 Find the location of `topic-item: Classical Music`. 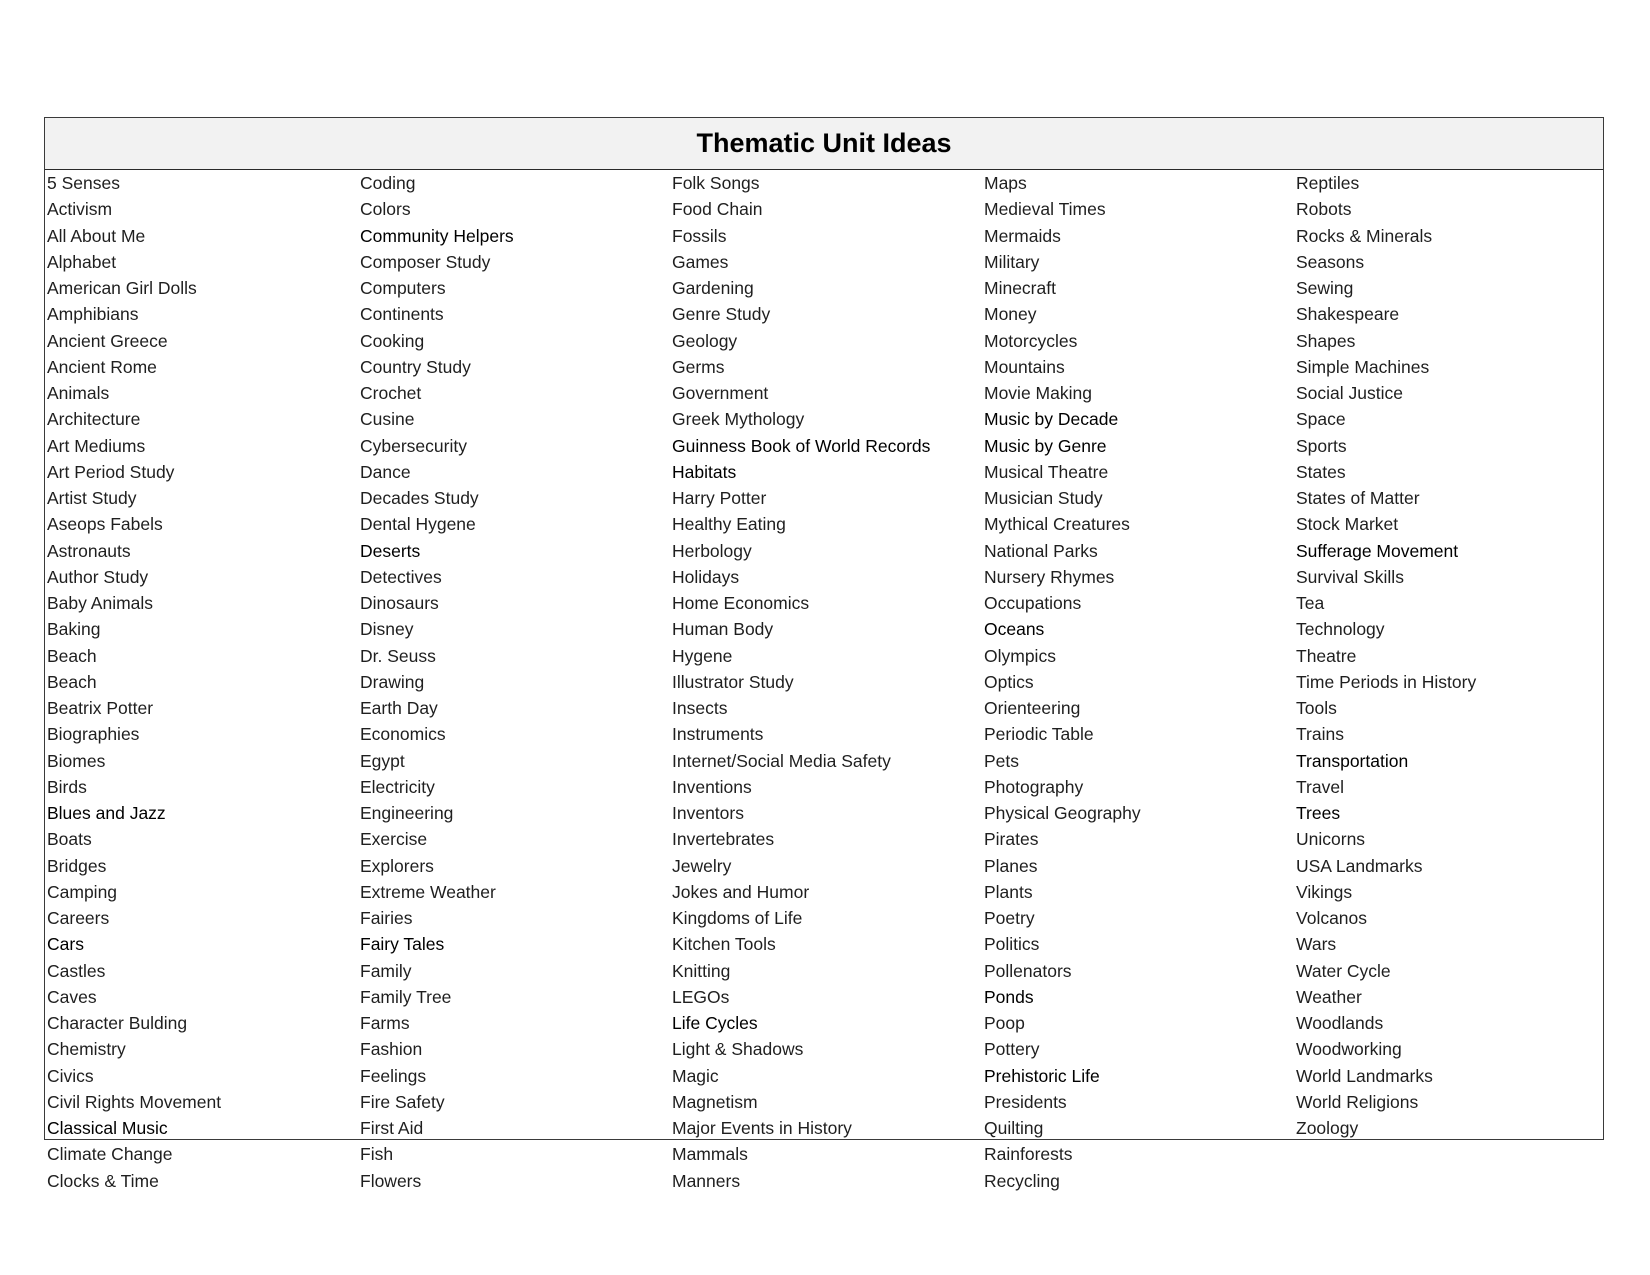

topic-item: Classical Music is located at coordinates (107, 1128).